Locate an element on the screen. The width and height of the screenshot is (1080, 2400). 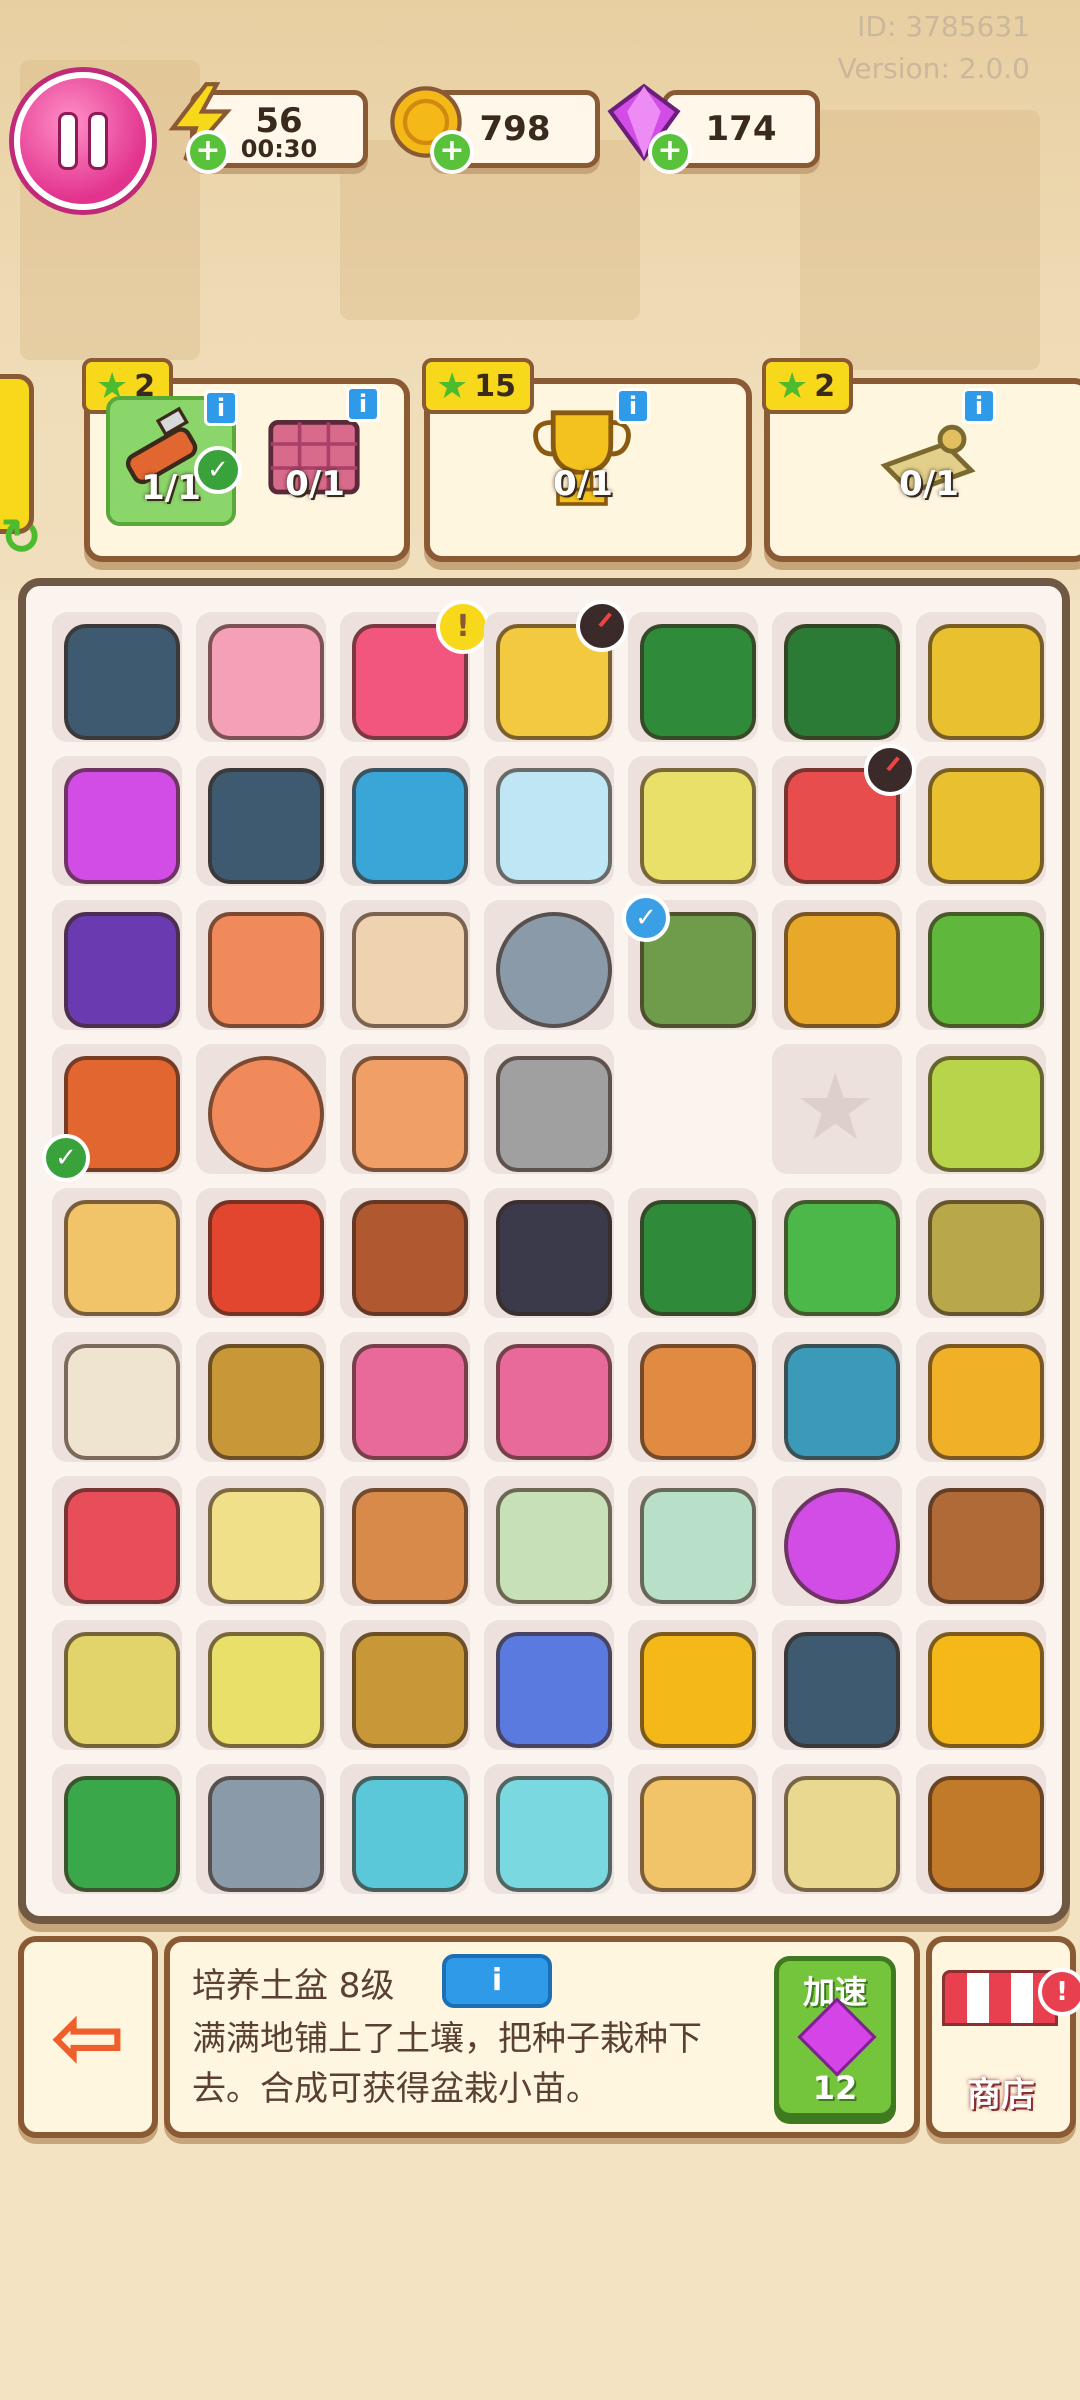
item-info-button: i is located at coordinates (497, 1981).